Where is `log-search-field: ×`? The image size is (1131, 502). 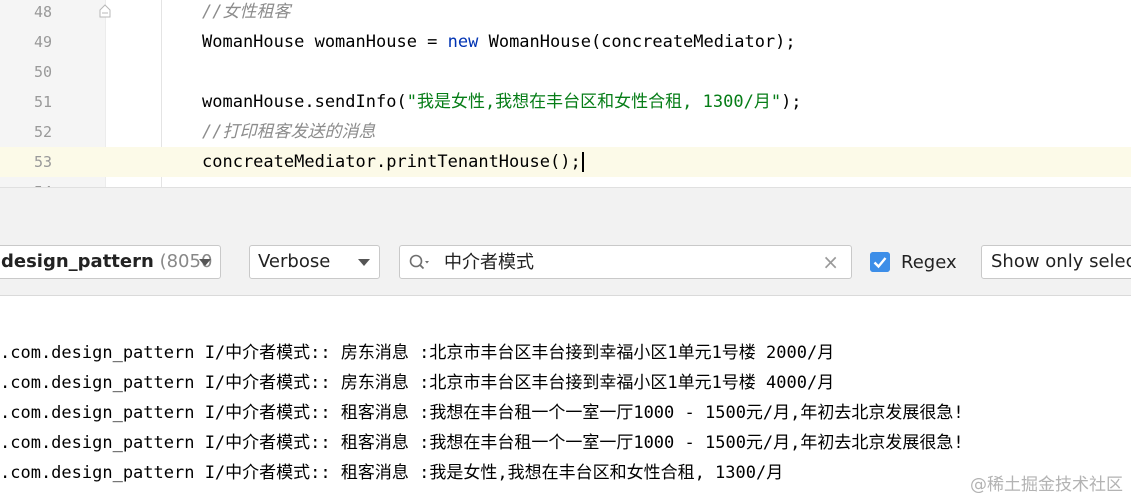 log-search-field: × is located at coordinates (625, 262).